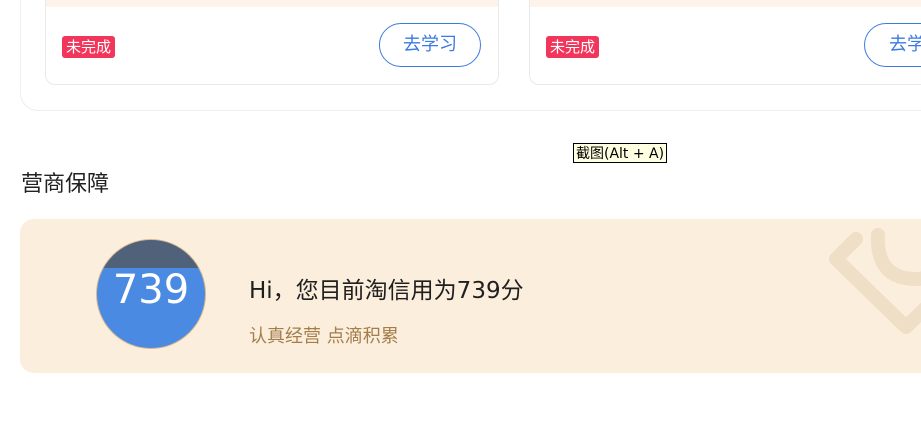  Describe the element at coordinates (725, 42) in the screenshot. I see `course-card: 未完成 去学` at that location.